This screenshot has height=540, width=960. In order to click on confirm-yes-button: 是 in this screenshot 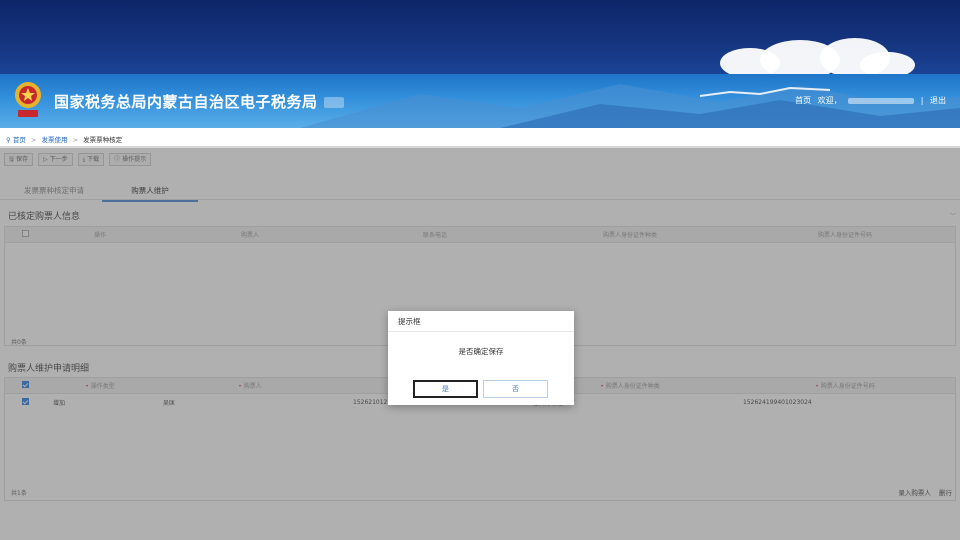, I will do `click(445, 389)`.